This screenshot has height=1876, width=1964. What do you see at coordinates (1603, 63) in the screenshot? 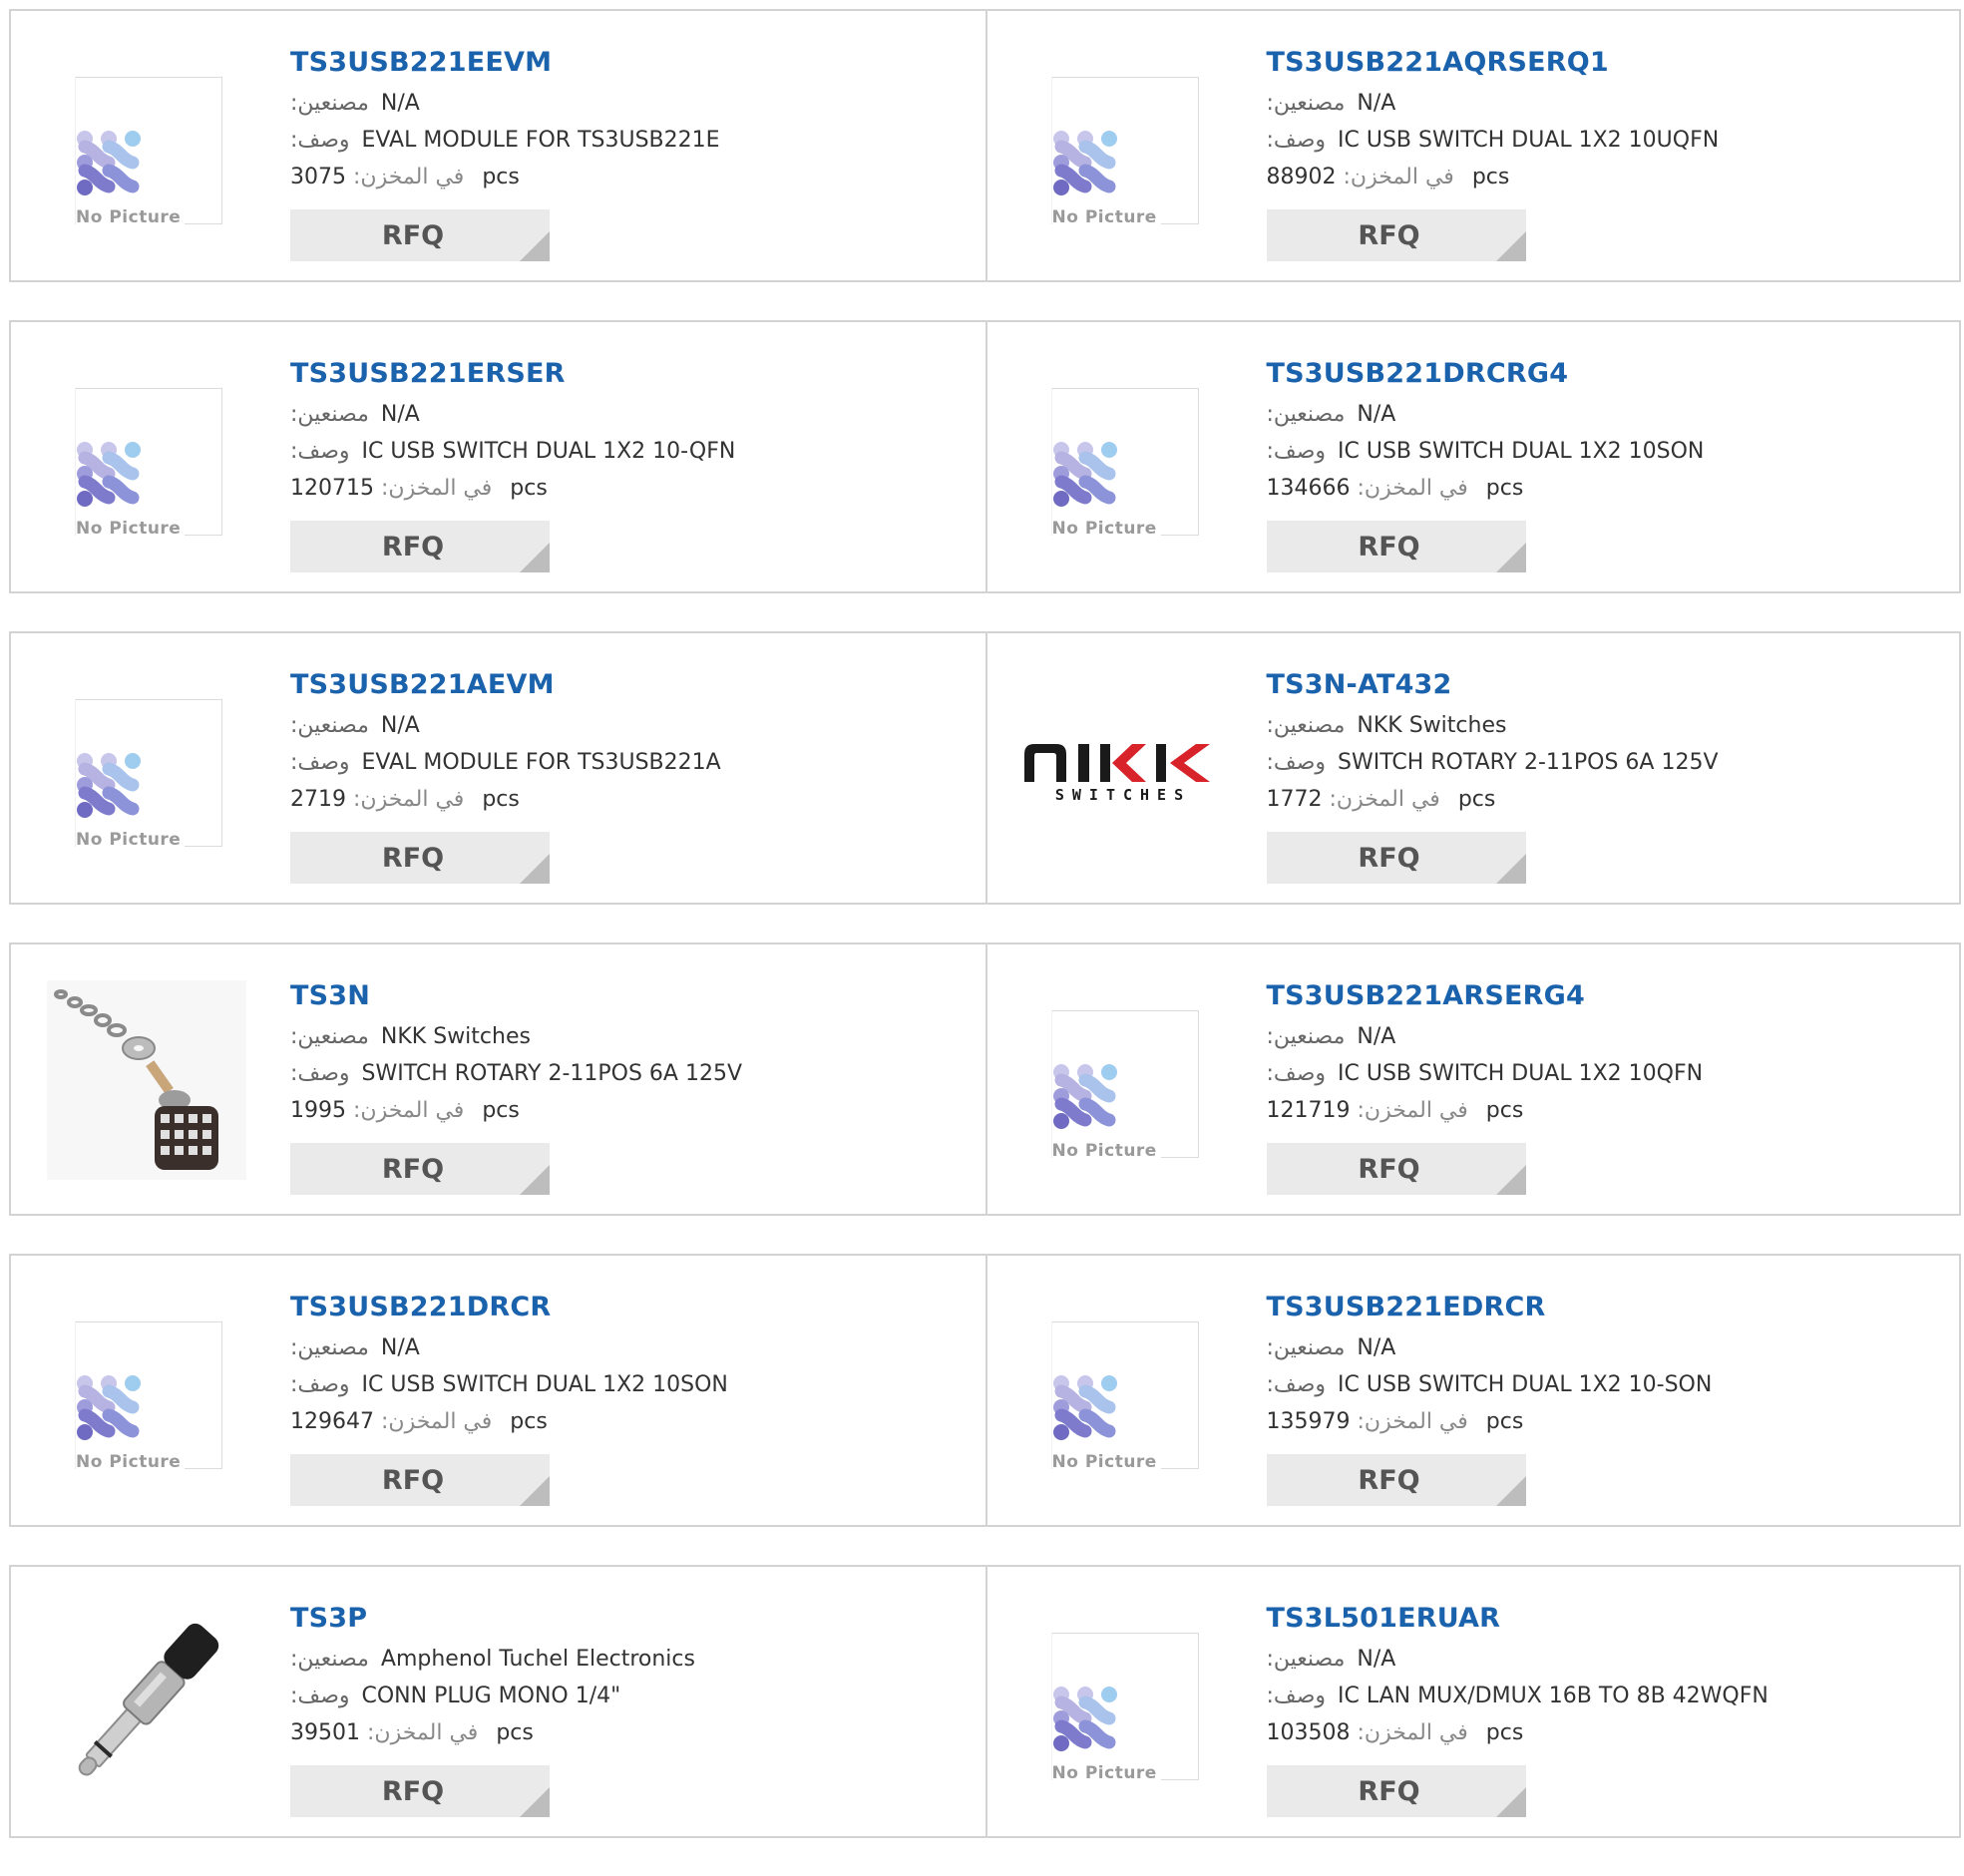
I see `part-number-link: TS3USB221AQRSERQ1` at bounding box center [1603, 63].